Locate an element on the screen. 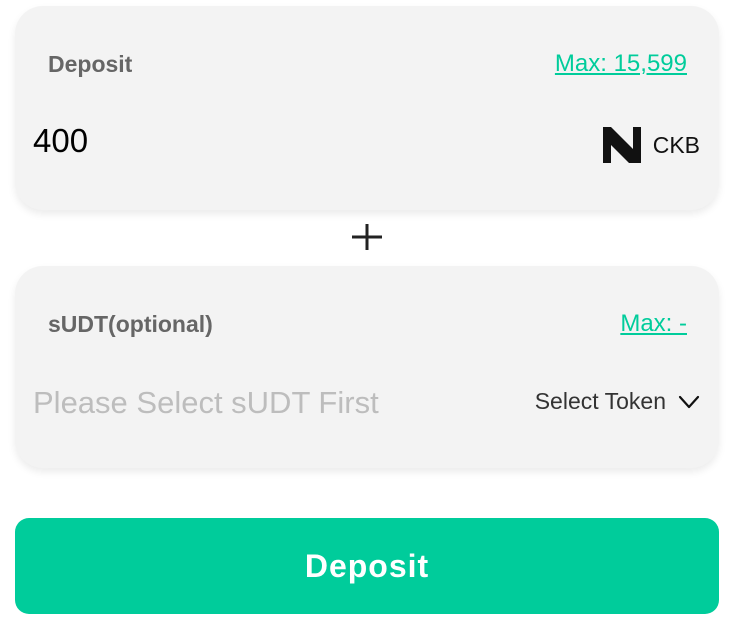 The width and height of the screenshot is (732, 628). sudt-amount-input is located at coordinates (243, 403).